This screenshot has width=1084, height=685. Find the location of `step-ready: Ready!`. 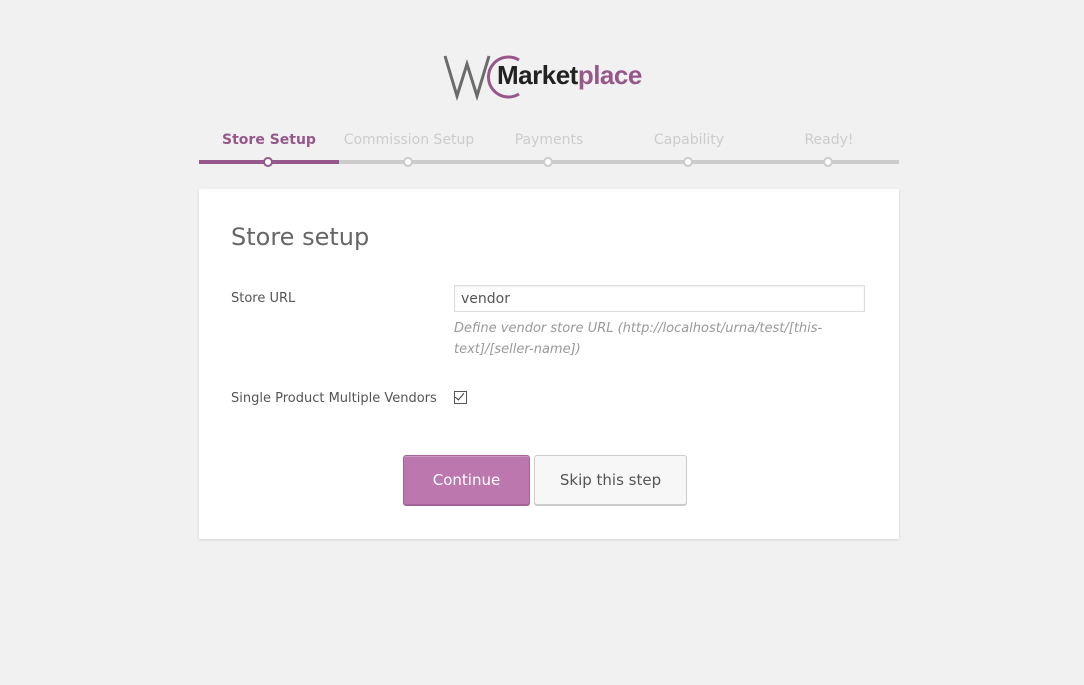

step-ready: Ready! is located at coordinates (829, 150).